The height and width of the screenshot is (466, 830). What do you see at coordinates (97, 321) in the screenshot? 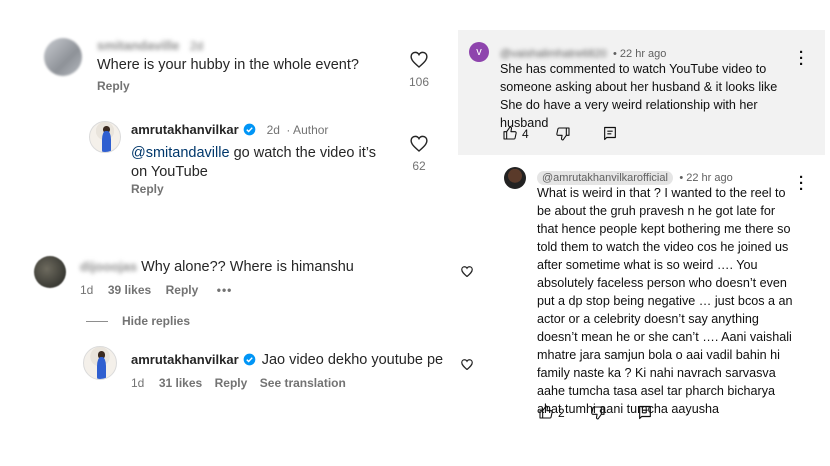
I see `hide-replies-line` at bounding box center [97, 321].